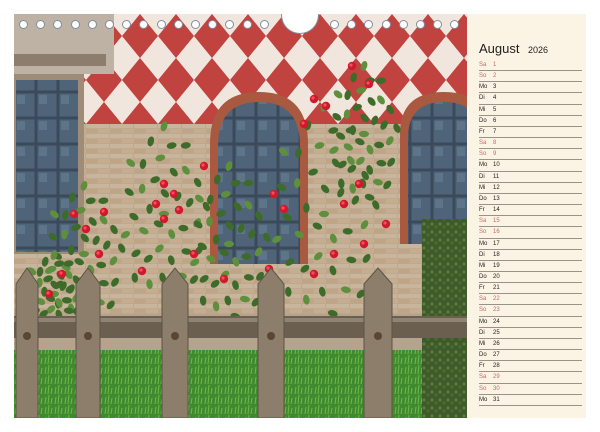 This screenshot has height=432, width=600. What do you see at coordinates (496, 310) in the screenshot?
I see `day-number: 23` at bounding box center [496, 310].